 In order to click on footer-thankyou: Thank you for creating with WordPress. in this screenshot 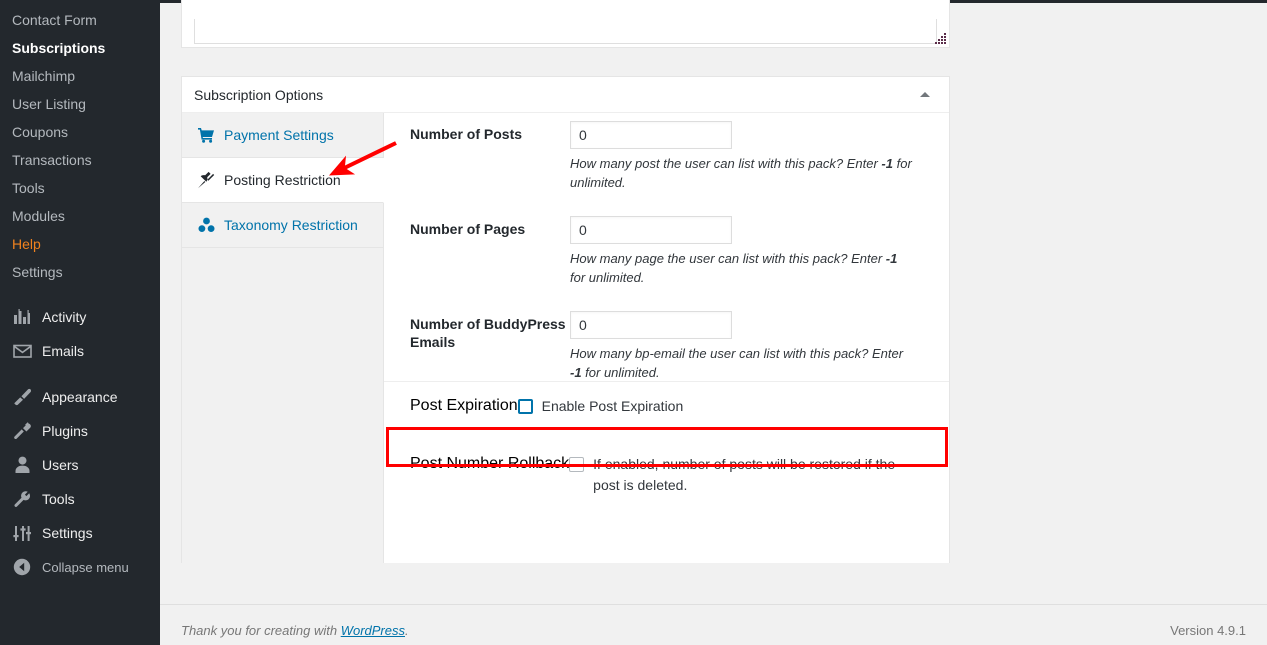, I will do `click(295, 630)`.